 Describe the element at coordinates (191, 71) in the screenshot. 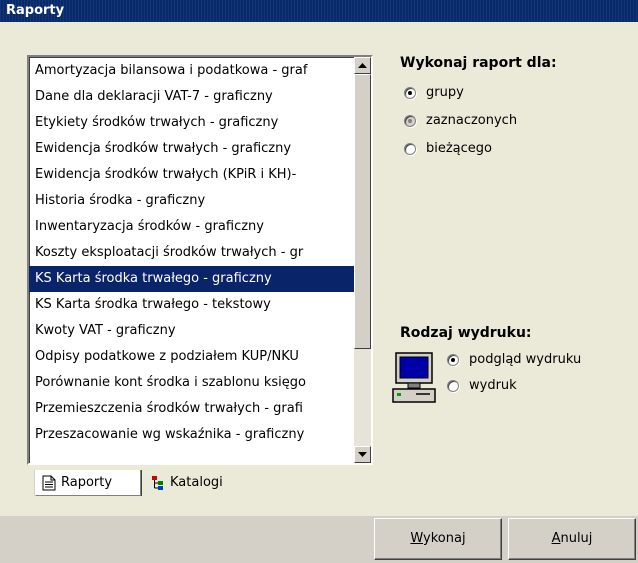

I see `list-item: Amortyzacja bilansowa i podatkowa - graf` at that location.